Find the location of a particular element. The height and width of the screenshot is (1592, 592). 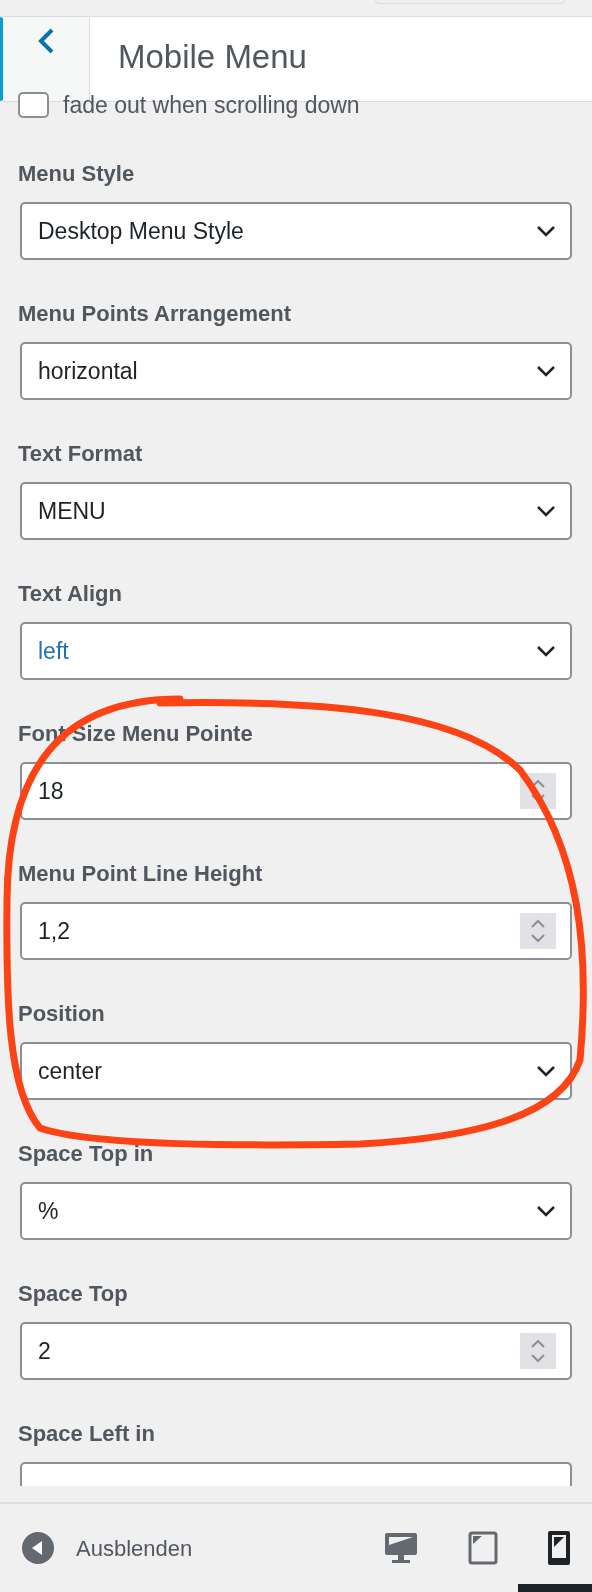

field-label: Space Top in is located at coordinates (86, 1154).